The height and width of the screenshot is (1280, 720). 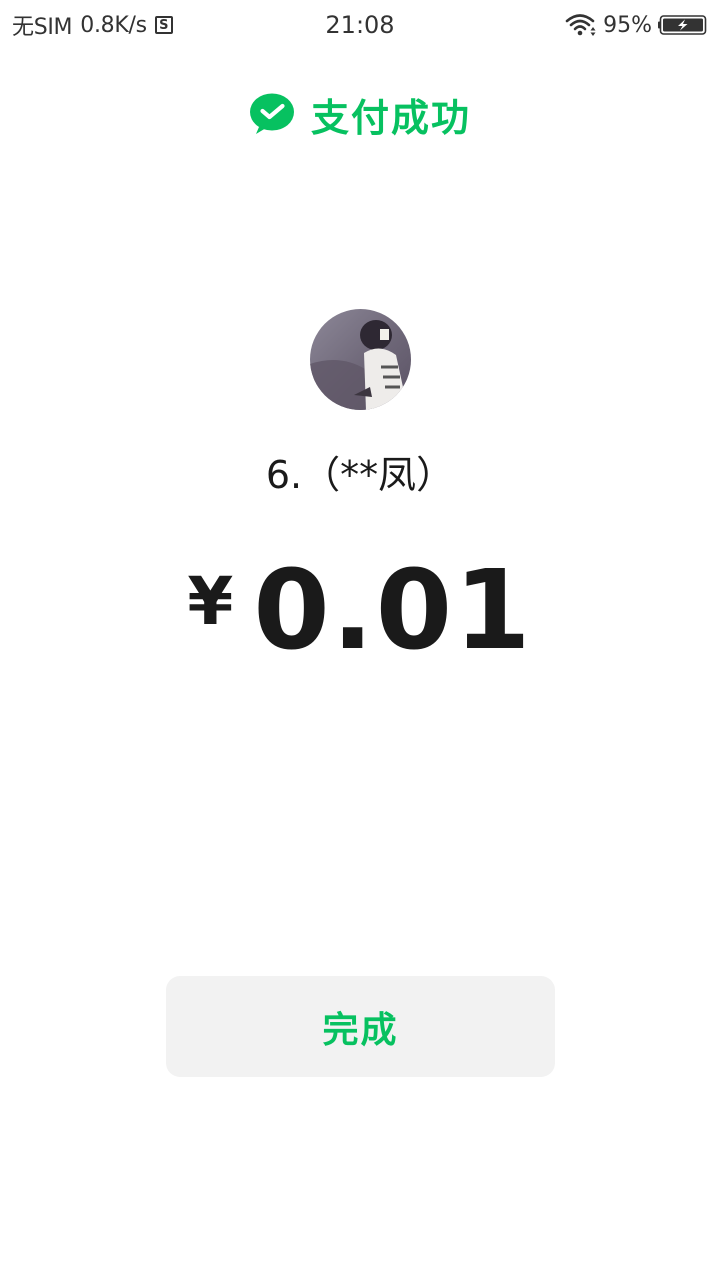 I want to click on status-bar: 无SIM 0.8K/s S 21:08 95%, so click(x=360, y=25).